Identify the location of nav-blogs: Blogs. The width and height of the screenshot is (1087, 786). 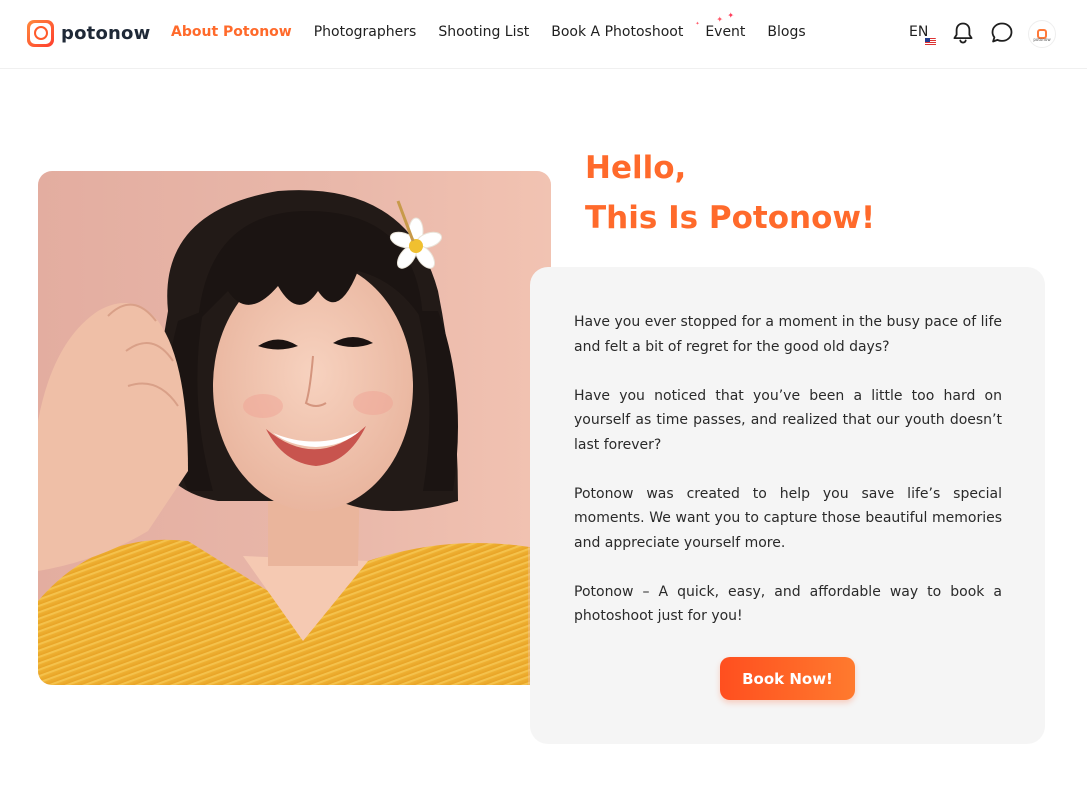
(786, 32).